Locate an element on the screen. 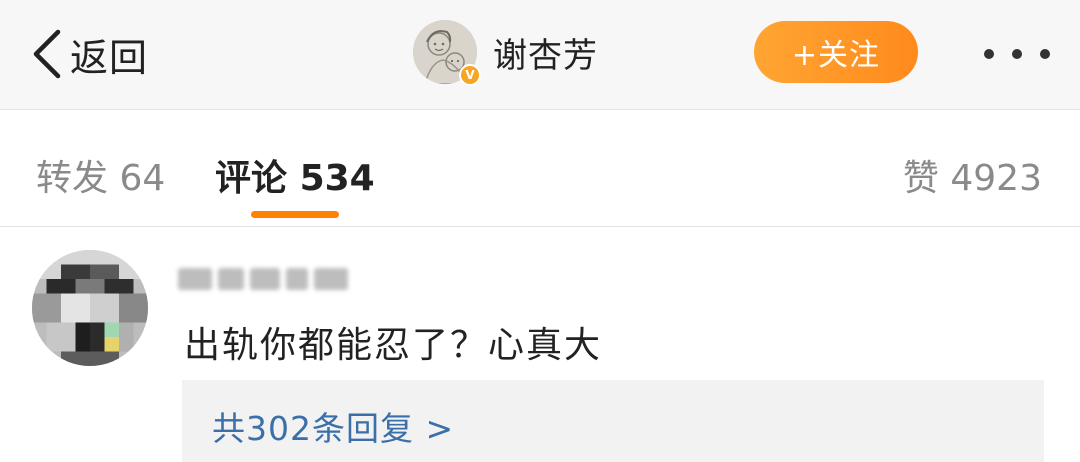  chevron-left-icon is located at coordinates (47, 54).